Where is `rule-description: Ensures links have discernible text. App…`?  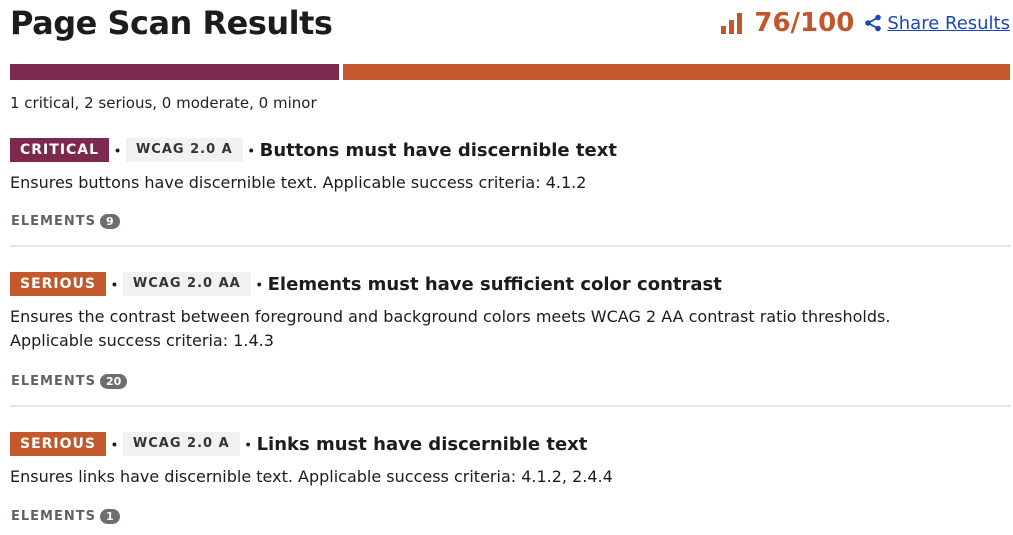 rule-description: Ensures links have discernible text. App… is located at coordinates (311, 476).